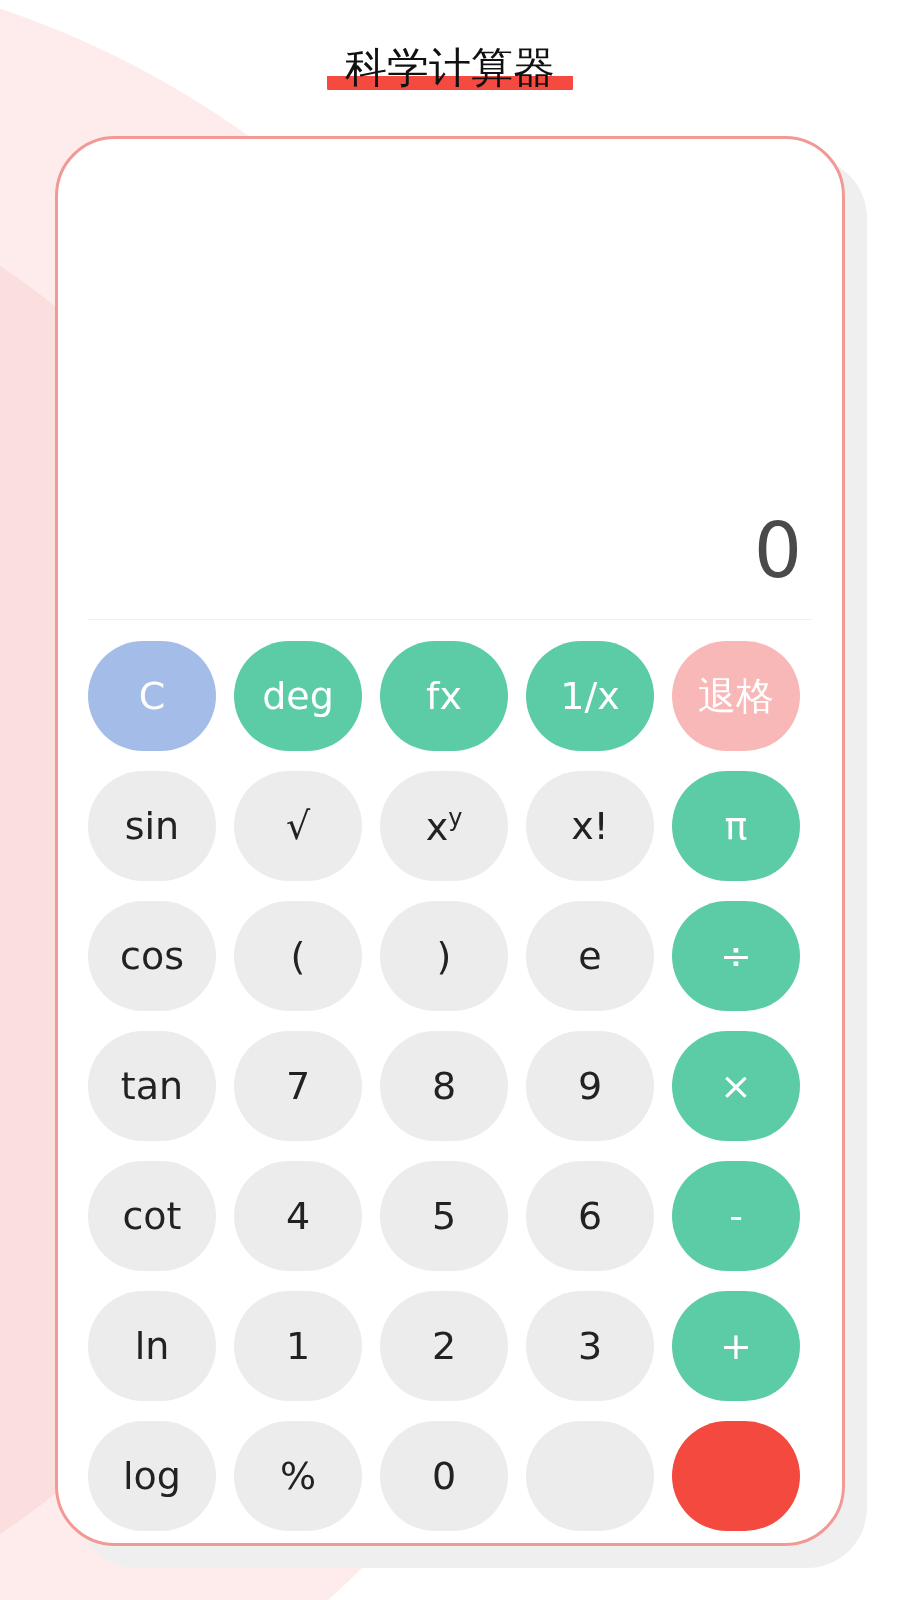 This screenshot has height=1600, width=900. I want to click on key-button: 5, so click(444, 1216).